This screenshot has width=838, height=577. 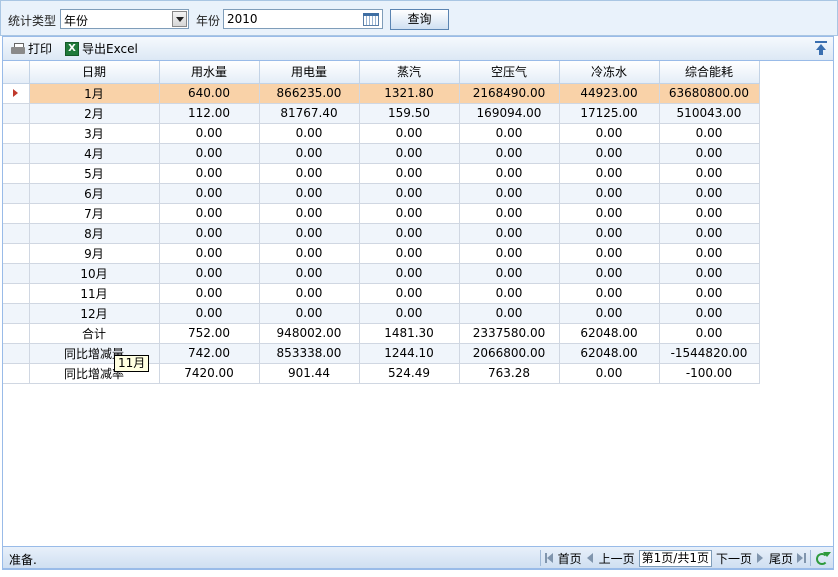 What do you see at coordinates (94, 253) in the screenshot?
I see `row-label-cell: 9月` at bounding box center [94, 253].